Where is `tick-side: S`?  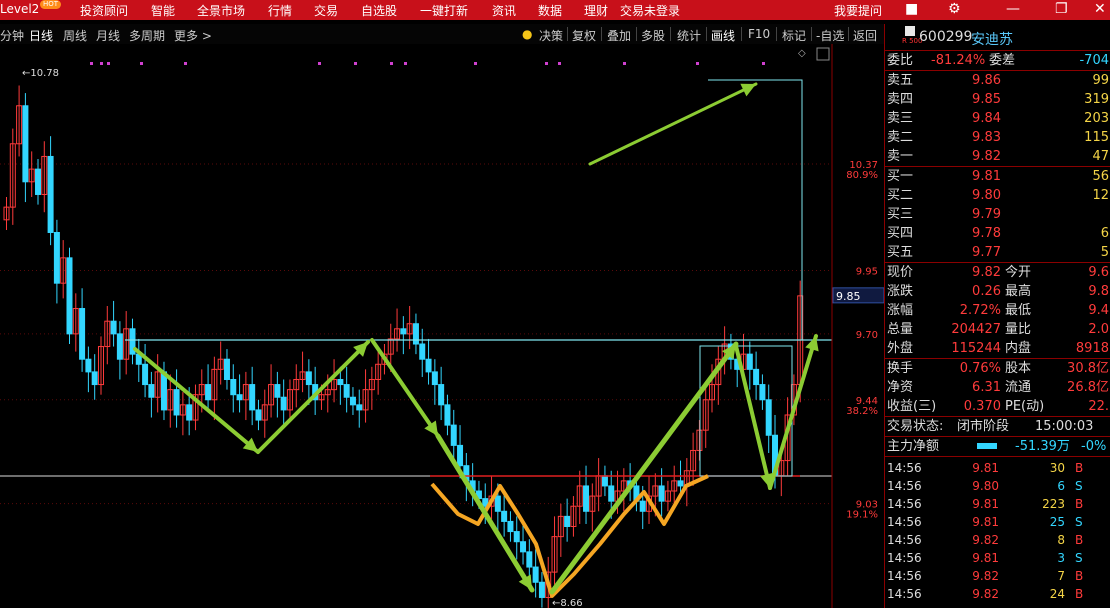
tick-side: S is located at coordinates (1079, 522).